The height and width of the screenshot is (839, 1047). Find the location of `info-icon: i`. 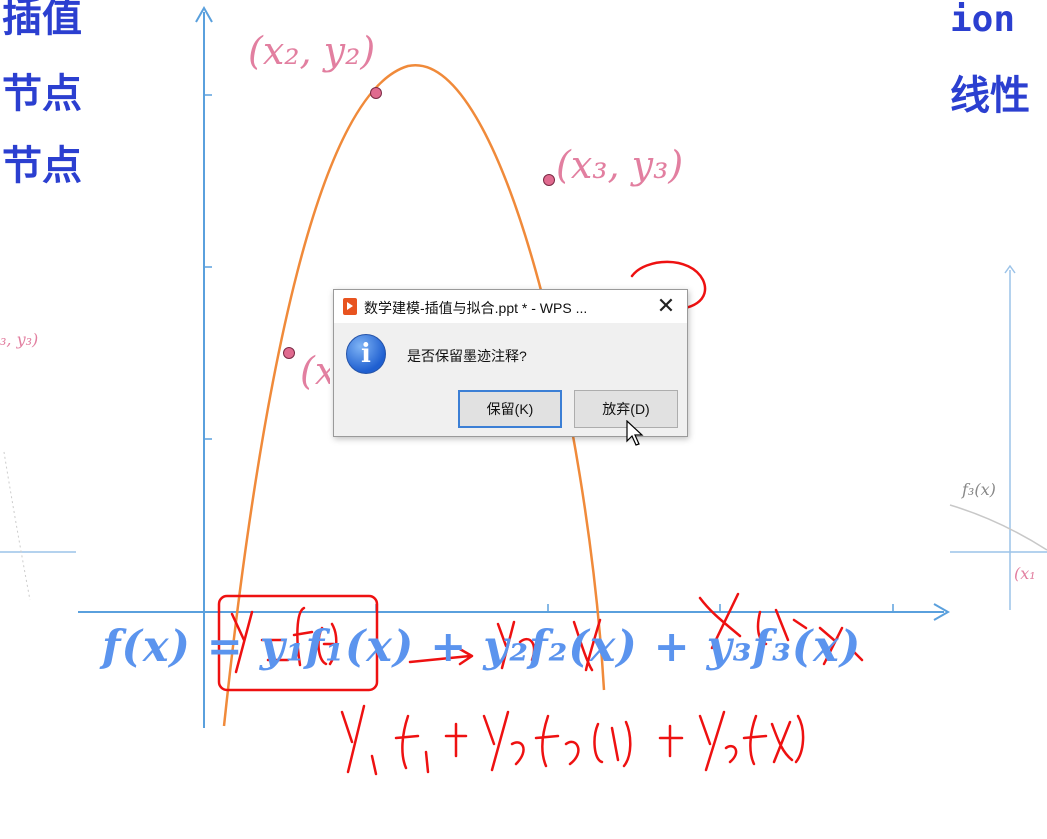

info-icon: i is located at coordinates (366, 354).